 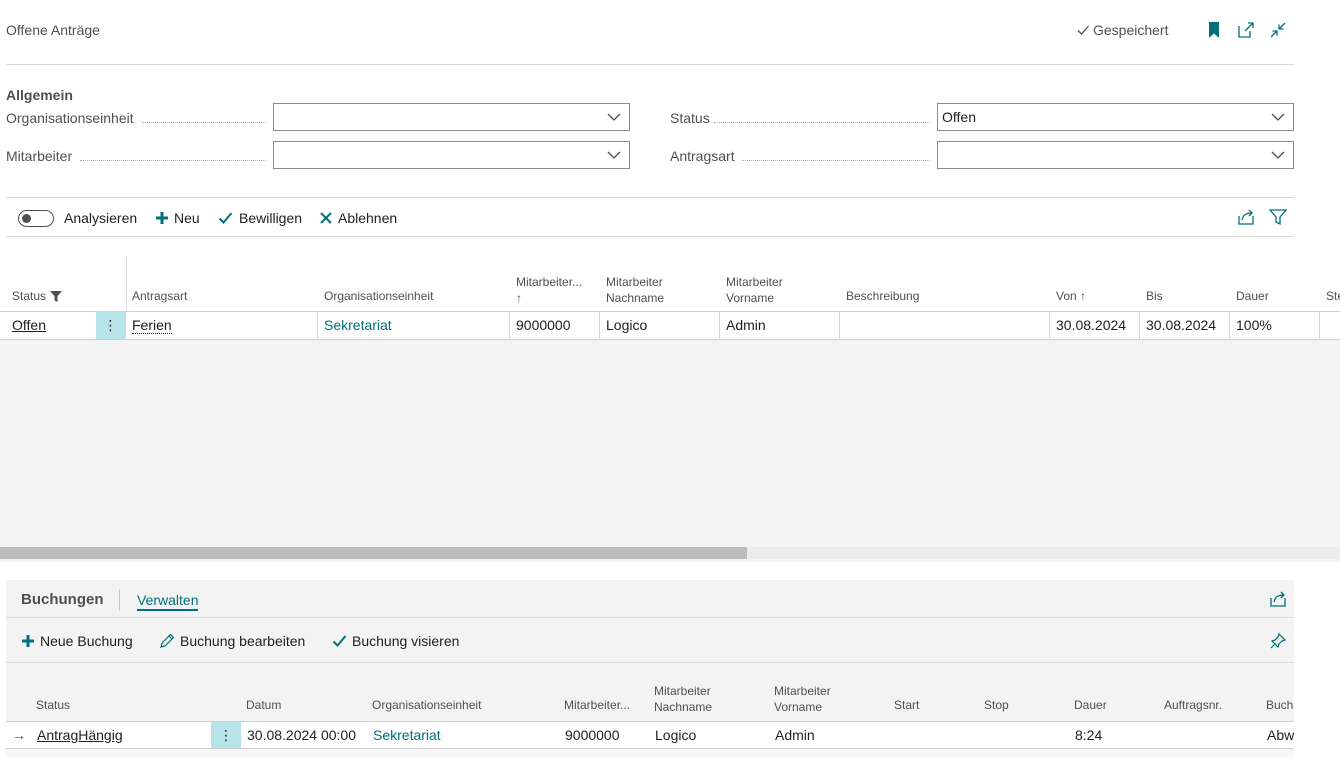 What do you see at coordinates (168, 601) in the screenshot?
I see `tab-verwalten: Verwalten` at bounding box center [168, 601].